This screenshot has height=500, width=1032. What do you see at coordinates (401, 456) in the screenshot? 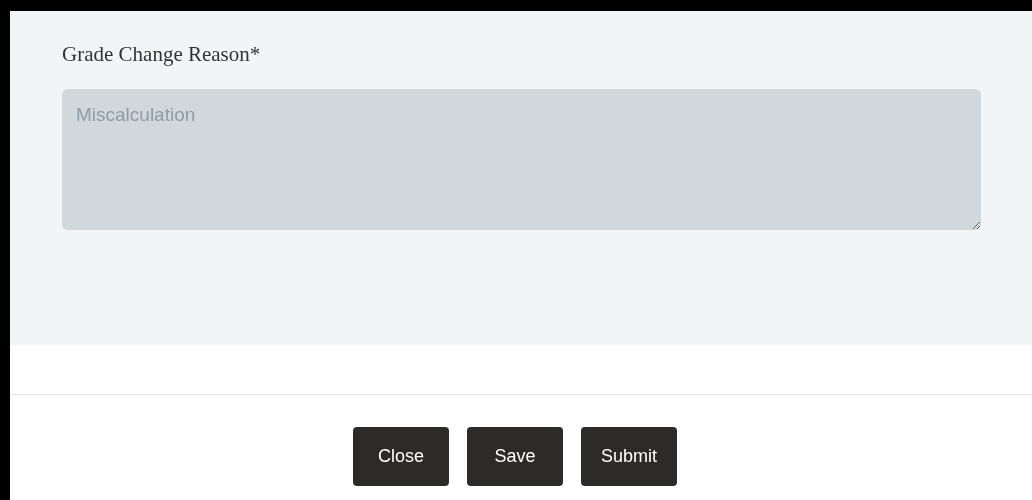
I see `action-button: Close` at bounding box center [401, 456].